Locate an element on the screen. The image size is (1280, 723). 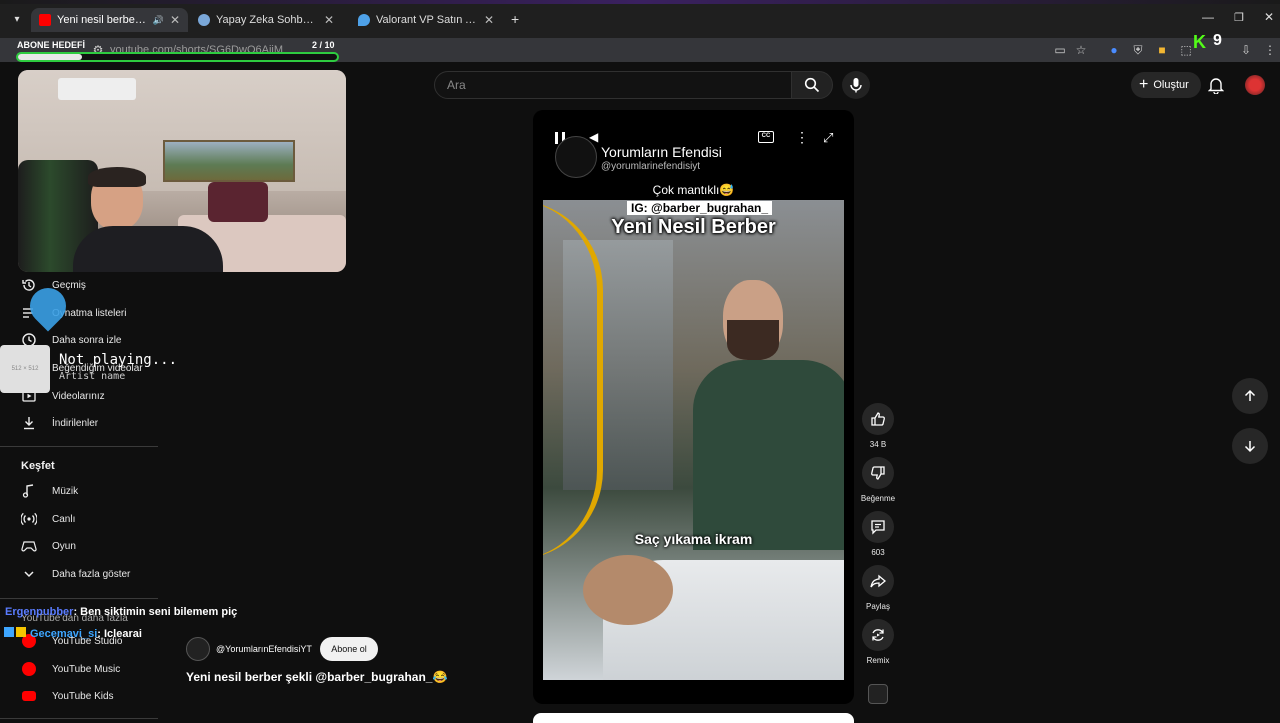
channel-name: Yorumların Efendisi is located at coordinates (661, 152).